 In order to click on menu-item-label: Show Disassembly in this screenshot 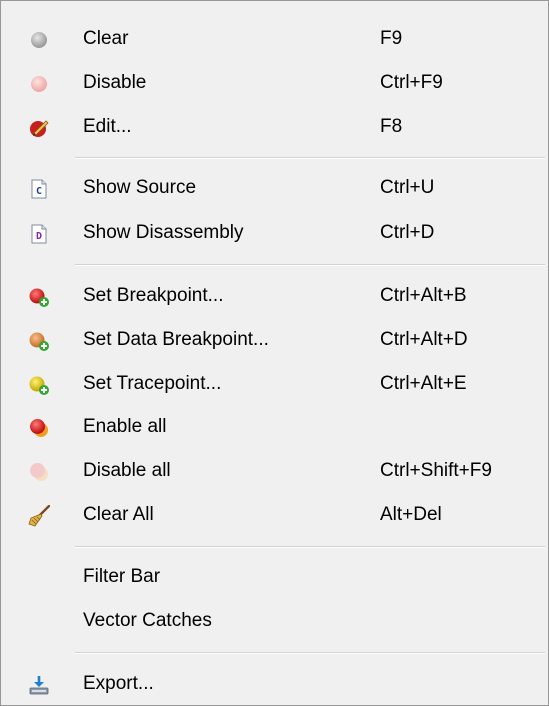, I will do `click(163, 232)`.